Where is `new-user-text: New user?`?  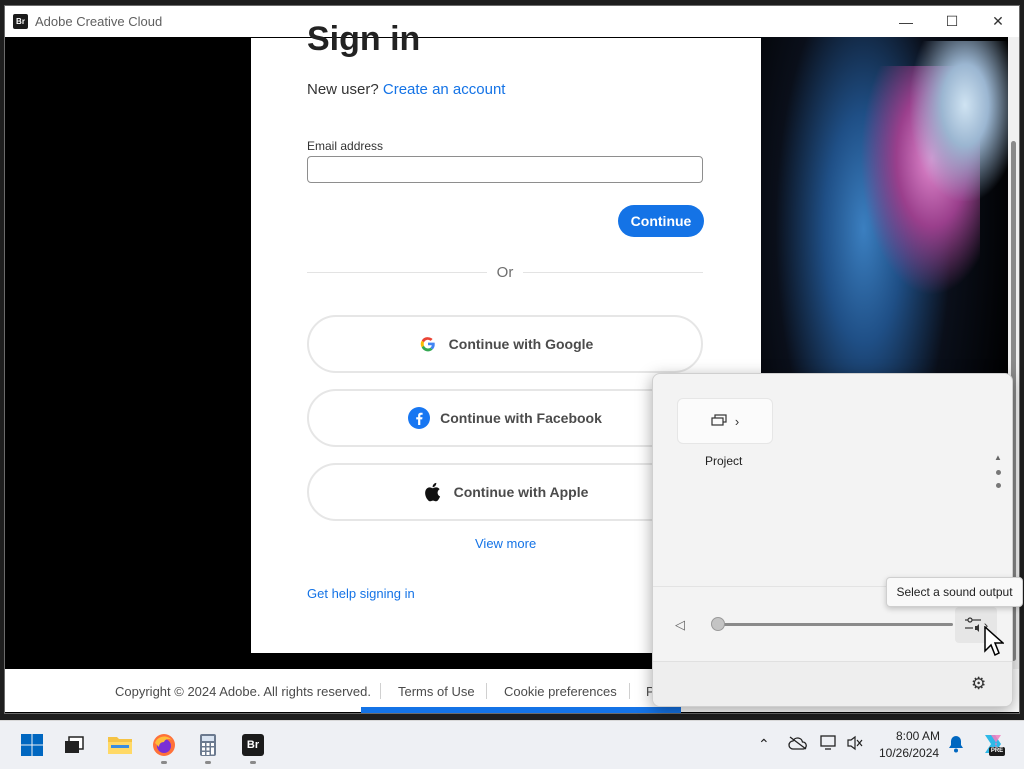
new-user-text: New user? is located at coordinates (343, 89).